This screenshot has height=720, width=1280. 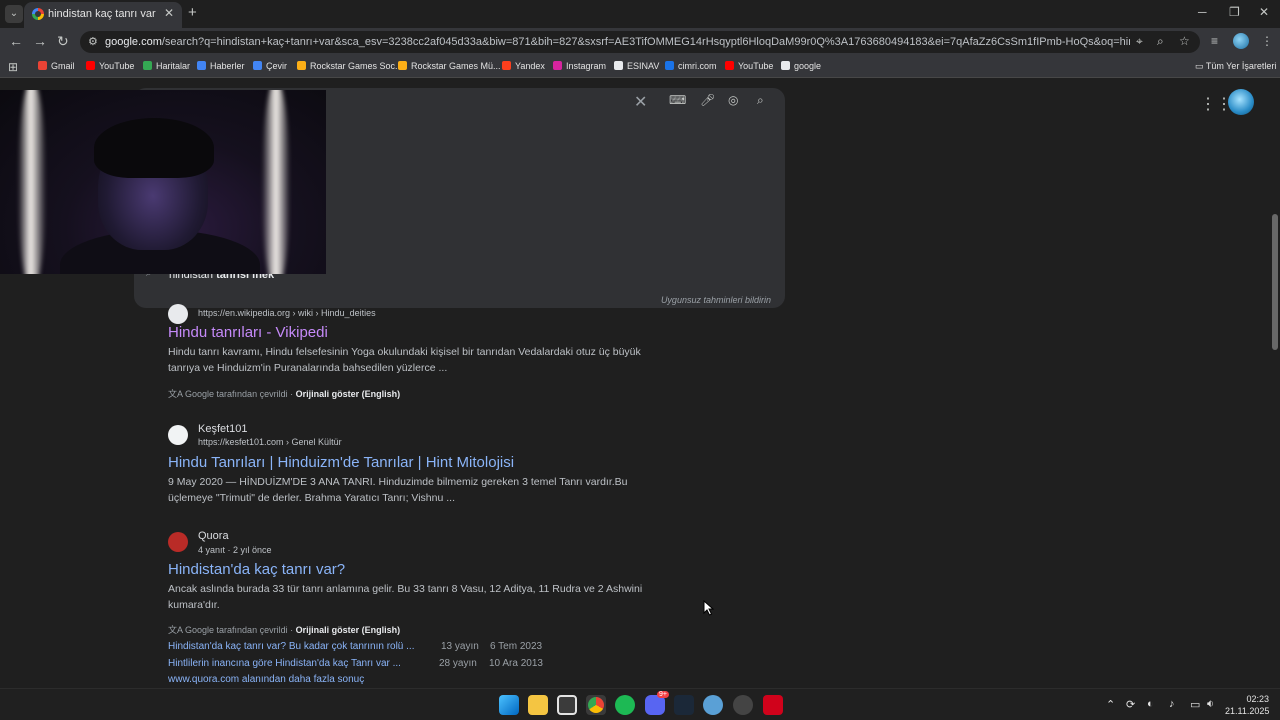 I want to click on chrome-icon, so click(x=596, y=705).